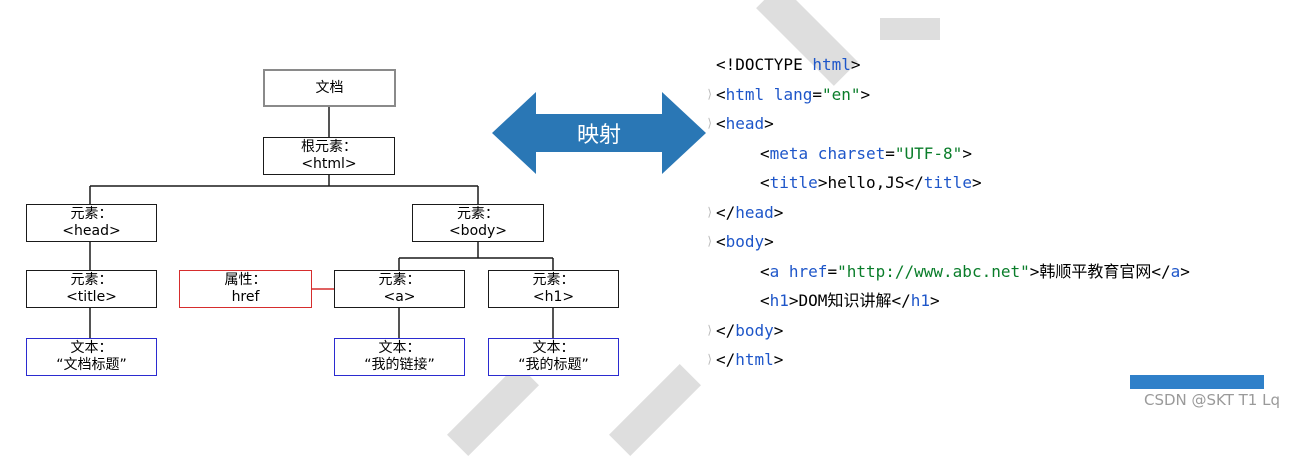 The width and height of the screenshot is (1294, 456). Describe the element at coordinates (850, 300) in the screenshot. I see `code-line: <h1>DOM知识讲解</h1>` at that location.